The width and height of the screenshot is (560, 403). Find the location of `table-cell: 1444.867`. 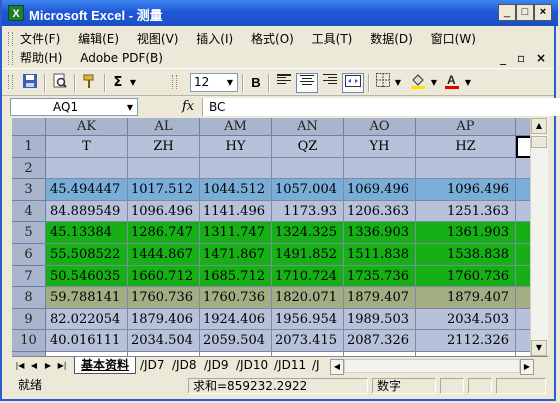

table-cell: 1444.867 is located at coordinates (164, 255).